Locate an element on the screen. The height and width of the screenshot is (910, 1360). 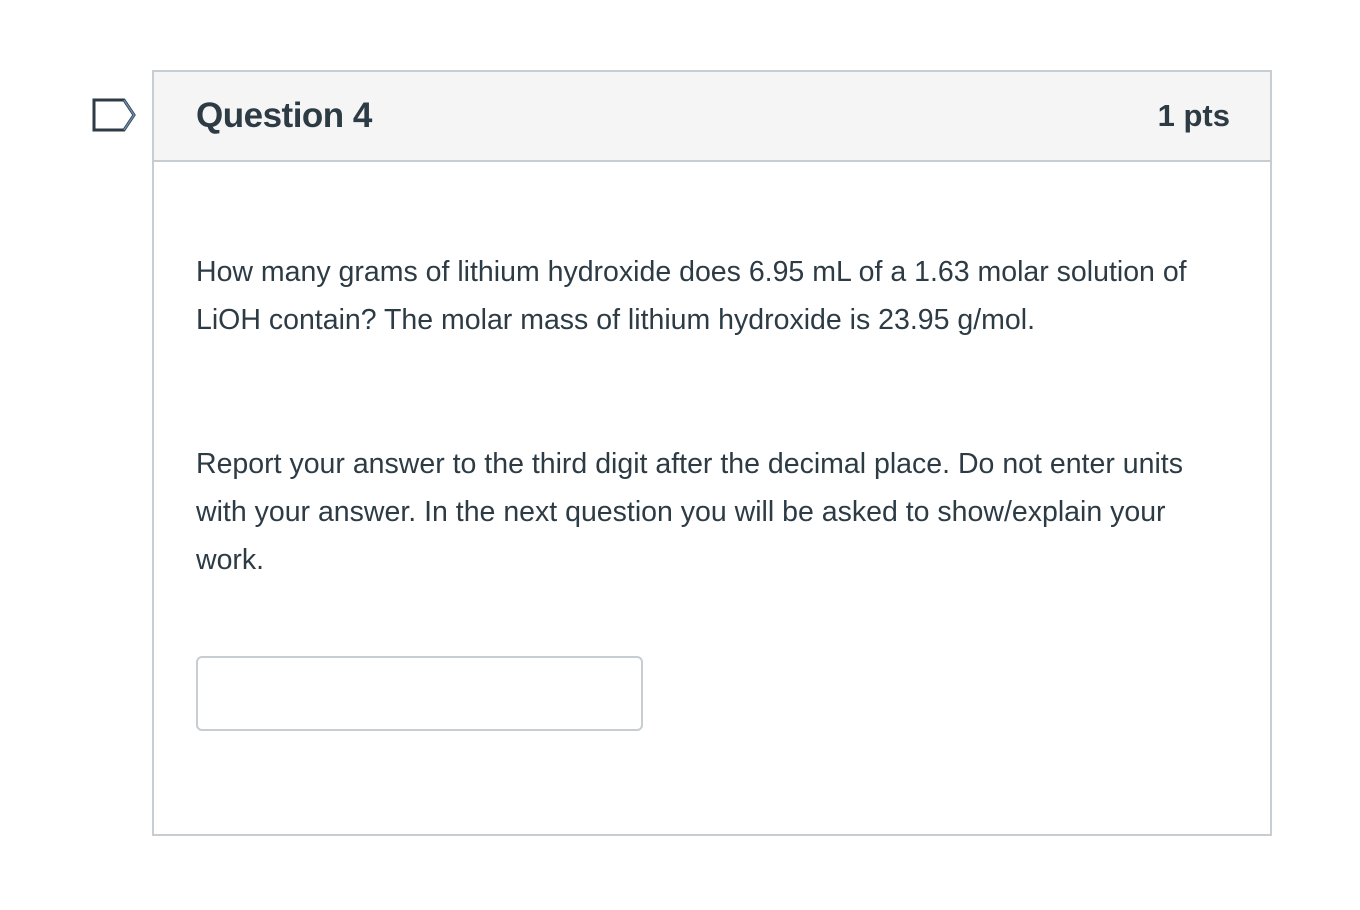
question-header: Question 4 1 pts is located at coordinates (712, 117).